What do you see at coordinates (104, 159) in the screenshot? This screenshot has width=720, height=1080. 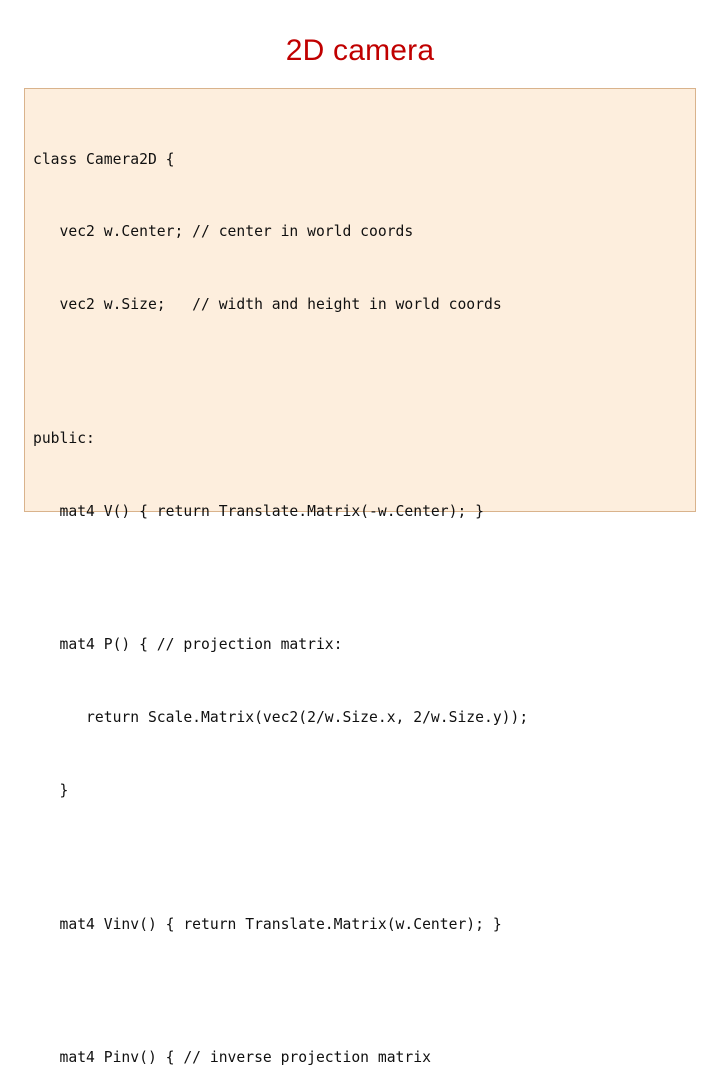 I see `code-line: class Camera2D {` at bounding box center [104, 159].